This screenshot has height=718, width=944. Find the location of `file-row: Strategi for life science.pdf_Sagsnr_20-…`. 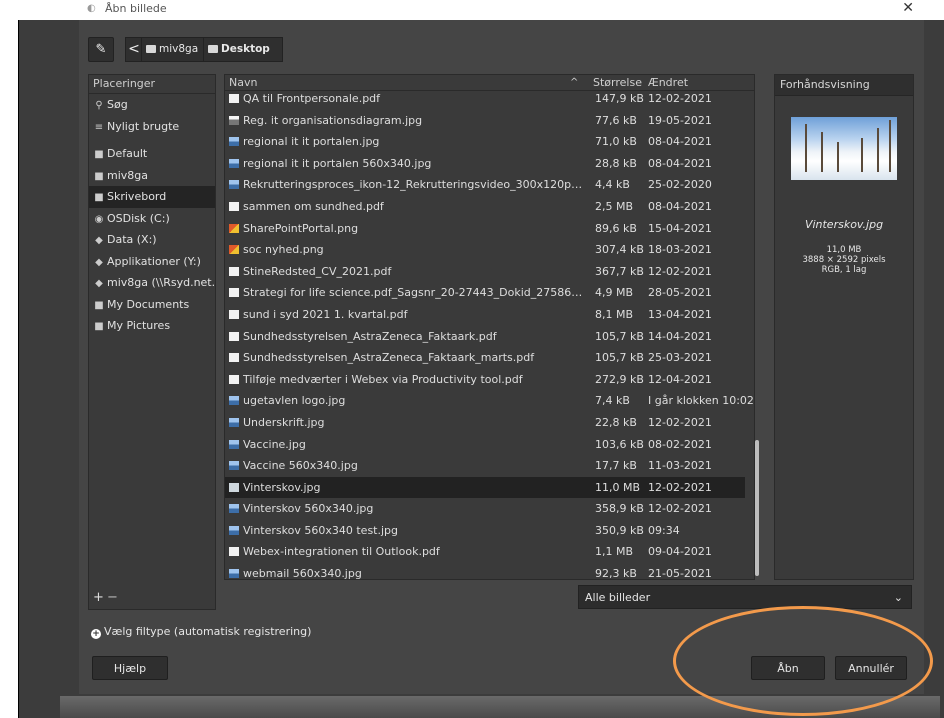

file-row: Strategi for life science.pdf_Sagsnr_20-… is located at coordinates (485, 293).